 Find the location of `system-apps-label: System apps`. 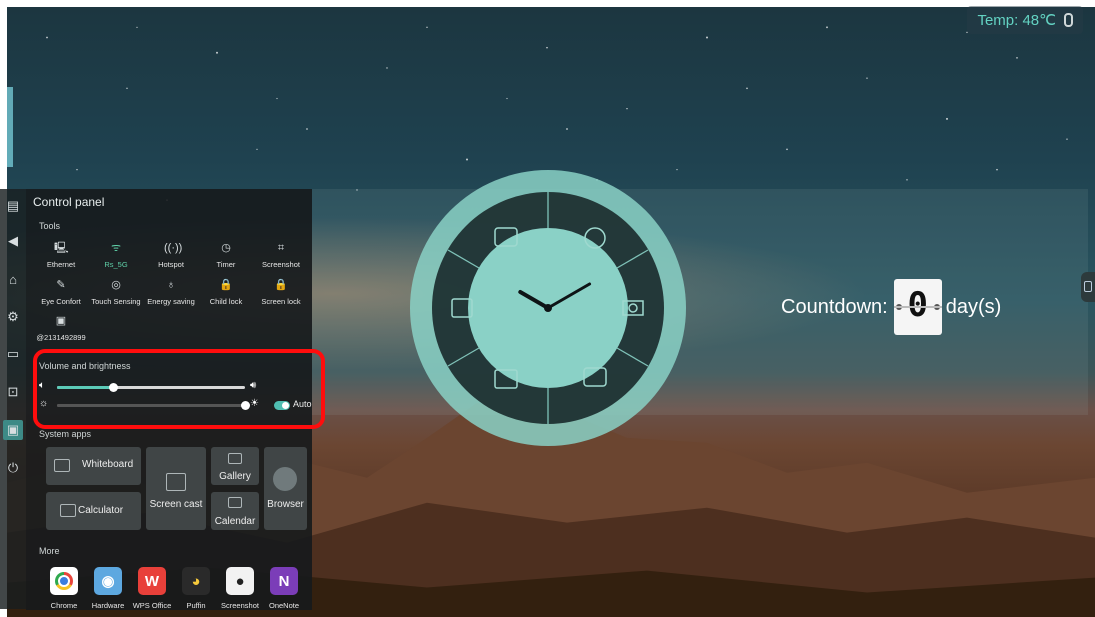

system-apps-label: System apps is located at coordinates (65, 434).